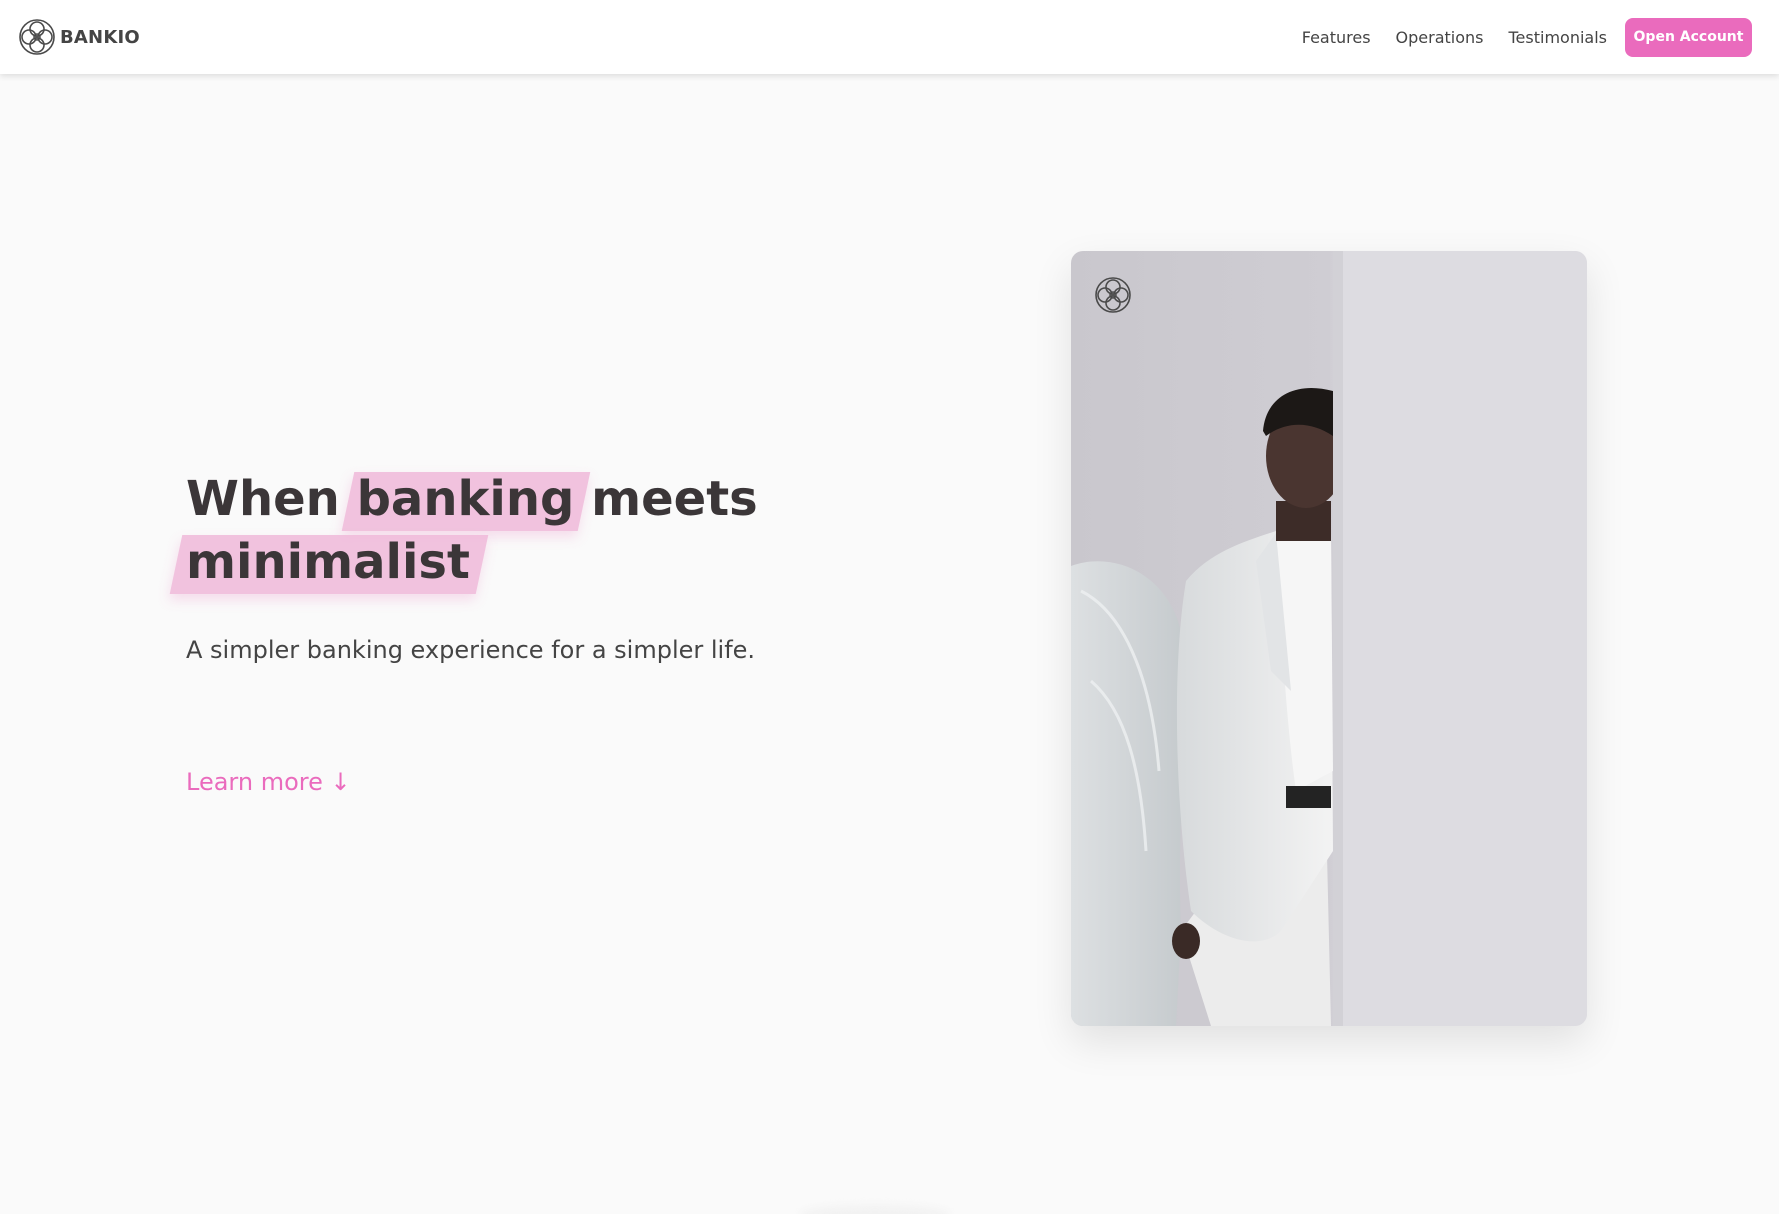 This screenshot has height=1214, width=1779. Describe the element at coordinates (37, 37) in the screenshot. I see `bankio-logo-icon` at that location.